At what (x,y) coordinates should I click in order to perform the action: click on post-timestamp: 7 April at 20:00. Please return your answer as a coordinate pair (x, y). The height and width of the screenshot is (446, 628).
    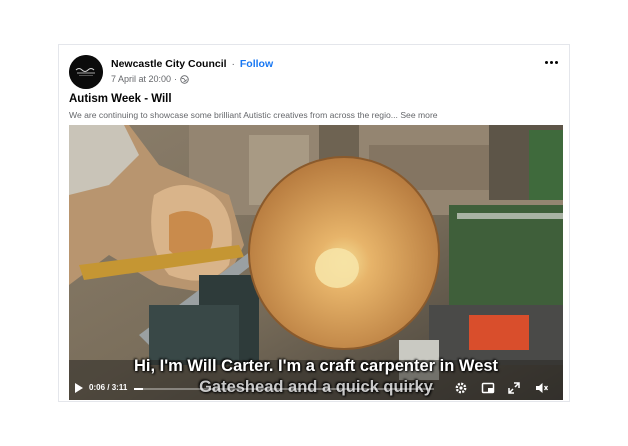
    Looking at the image, I should click on (141, 79).